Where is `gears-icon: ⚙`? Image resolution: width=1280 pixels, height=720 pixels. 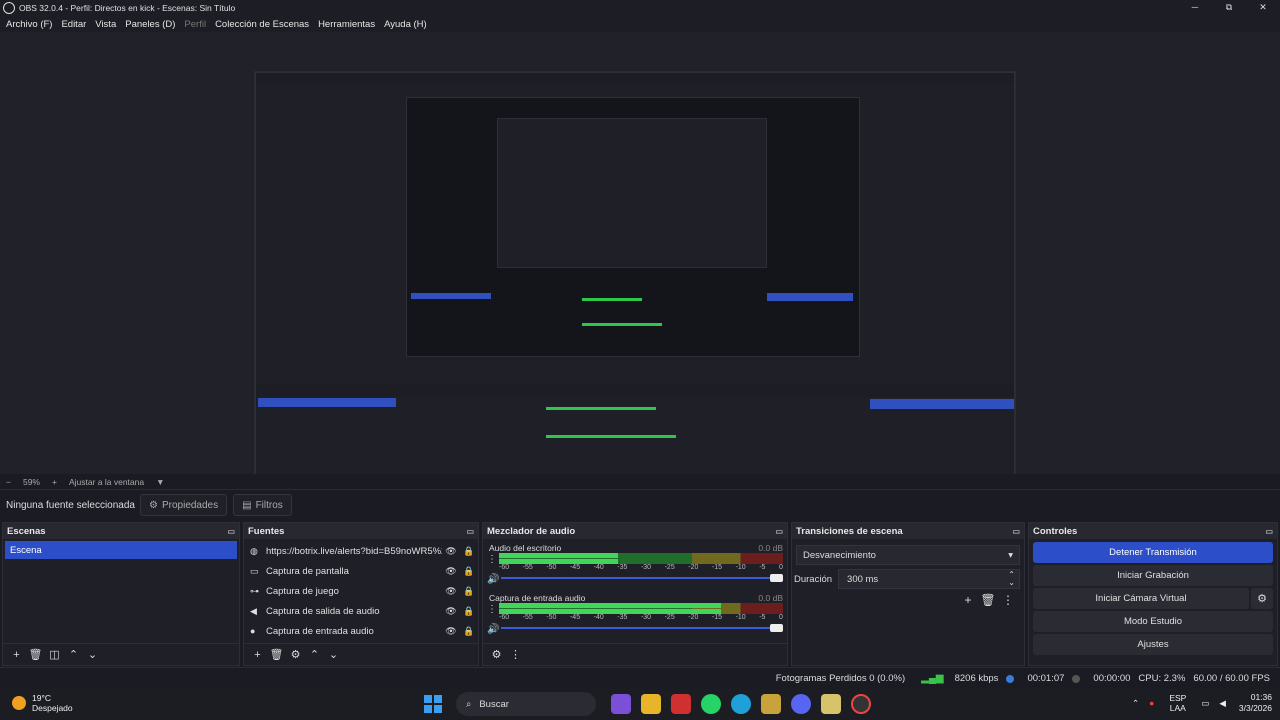
gears-icon: ⚙ is located at coordinates (496, 654).